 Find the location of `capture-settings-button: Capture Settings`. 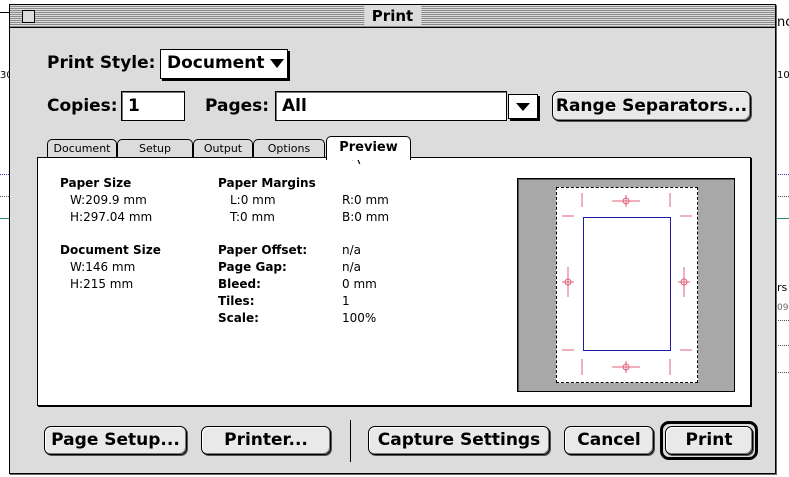

capture-settings-button: Capture Settings is located at coordinates (459, 440).